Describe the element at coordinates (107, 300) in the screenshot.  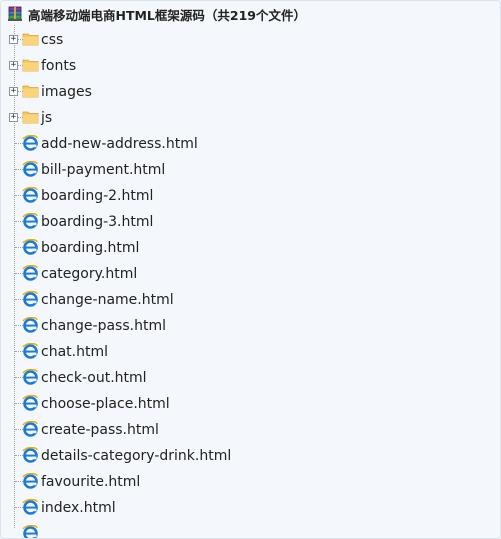
I see `file-name: change-name.html` at that location.